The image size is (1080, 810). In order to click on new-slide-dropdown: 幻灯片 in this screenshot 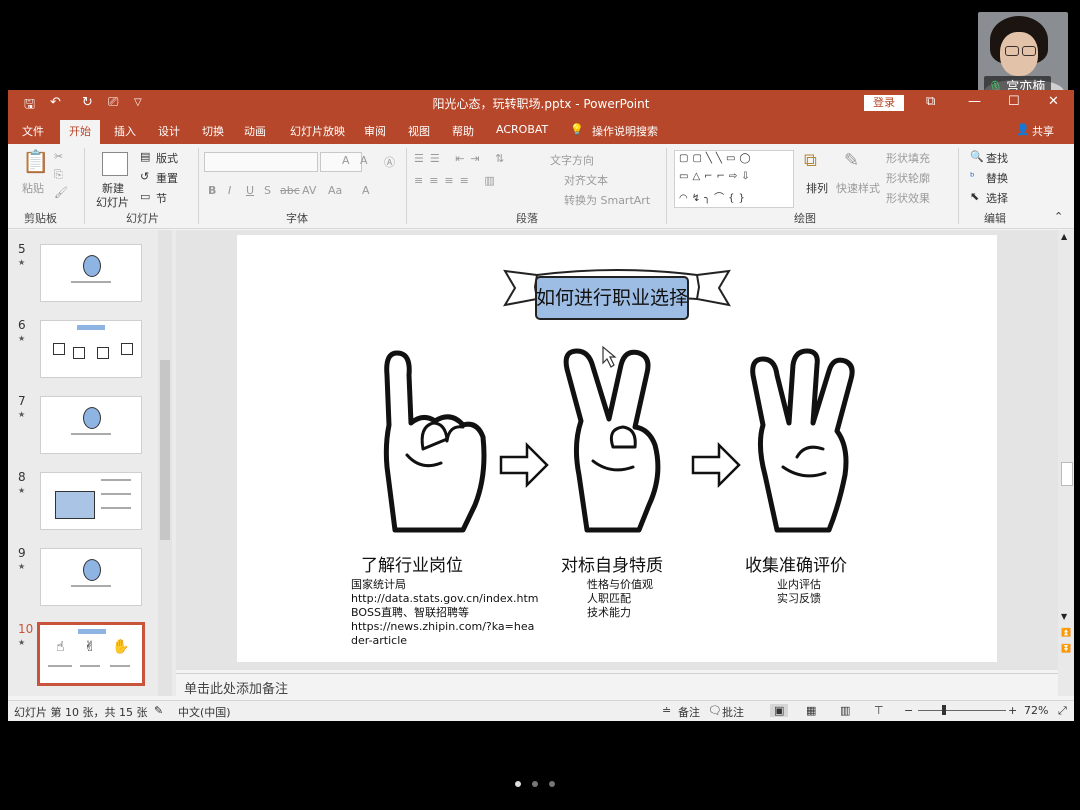, I will do `click(112, 202)`.